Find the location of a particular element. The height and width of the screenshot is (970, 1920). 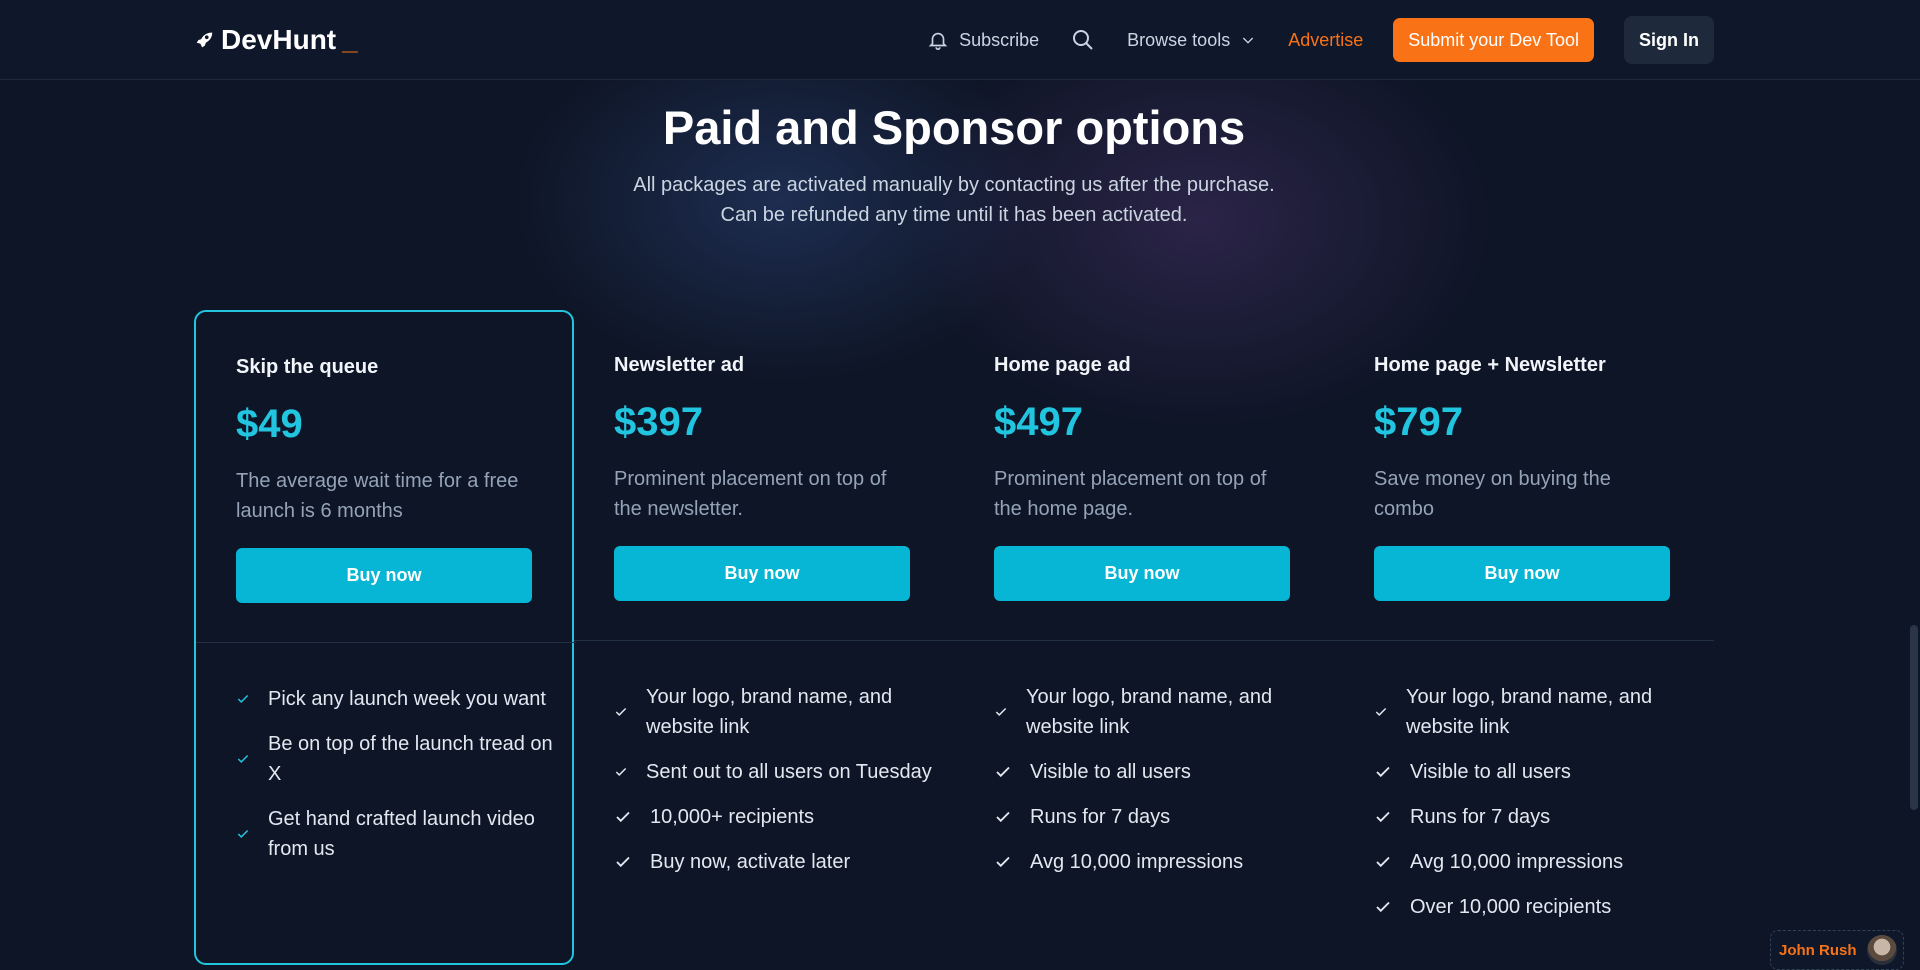

feature-item: Runs for 7 days is located at coordinates (1534, 817).